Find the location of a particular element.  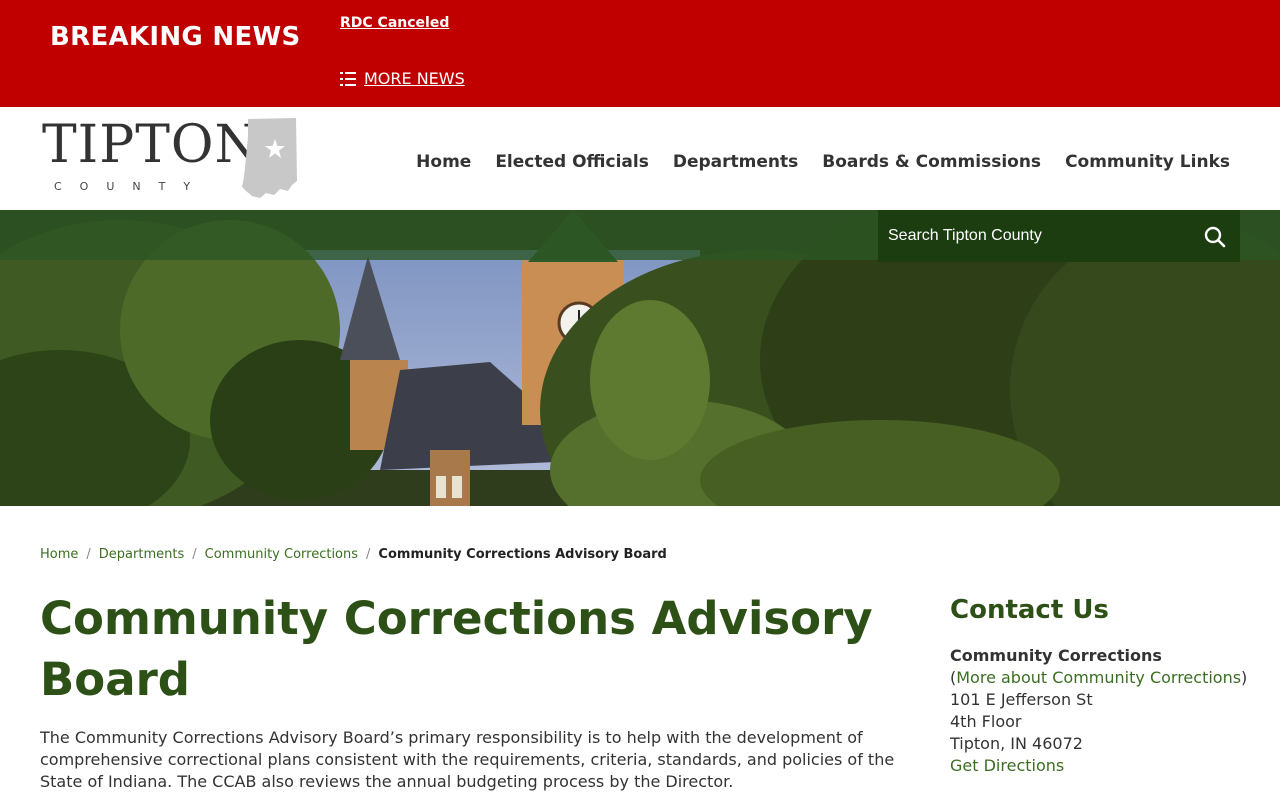

nav-boards-commissions: Boards & Commissions is located at coordinates (931, 162).